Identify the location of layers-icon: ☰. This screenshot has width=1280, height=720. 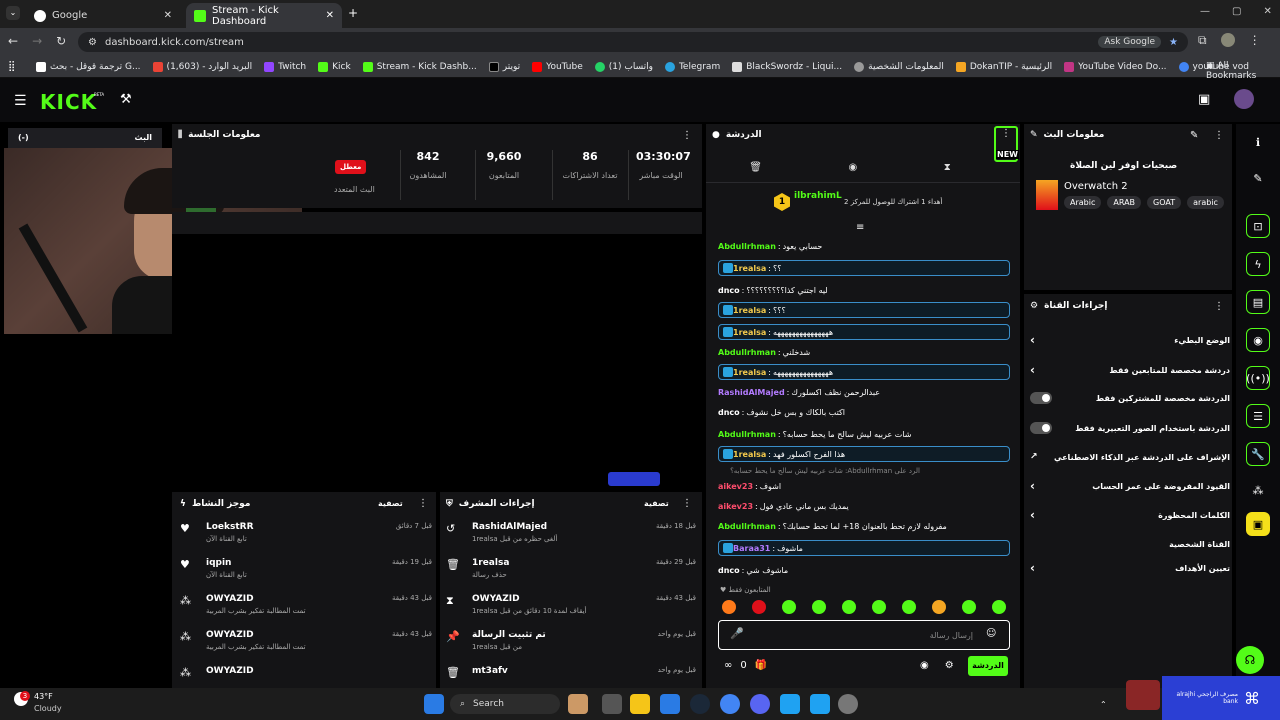
(1258, 416).